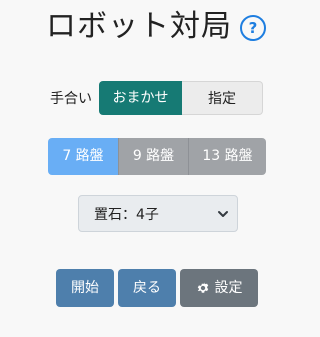 This screenshot has height=337, width=320. What do you see at coordinates (228, 288) in the screenshot?
I see `settings-label: 設定` at bounding box center [228, 288].